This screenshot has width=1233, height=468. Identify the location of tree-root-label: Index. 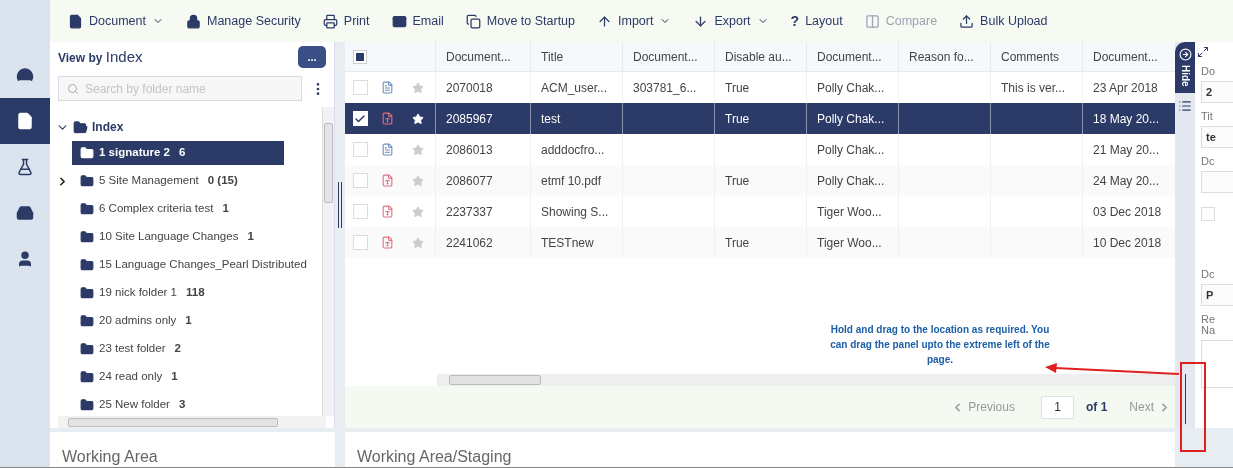
(108, 127).